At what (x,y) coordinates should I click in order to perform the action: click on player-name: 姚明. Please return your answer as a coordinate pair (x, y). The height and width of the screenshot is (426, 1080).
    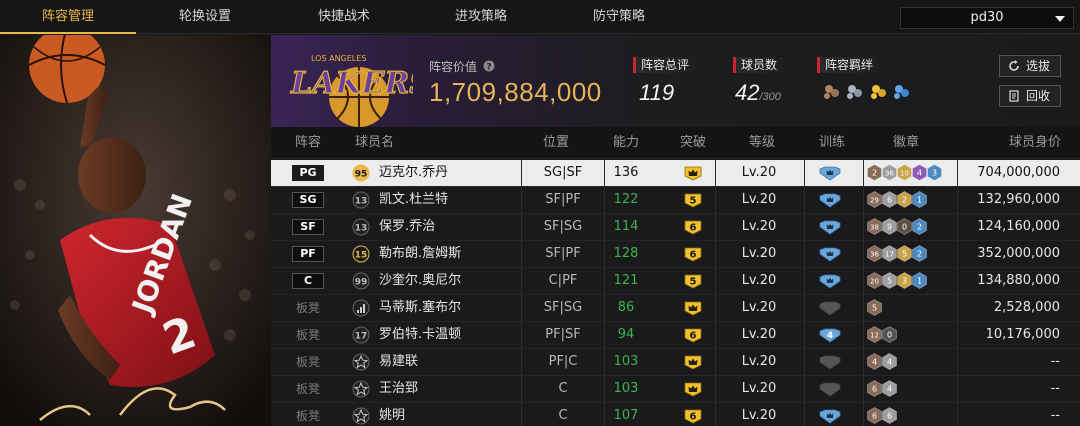
    Looking at the image, I should click on (392, 414).